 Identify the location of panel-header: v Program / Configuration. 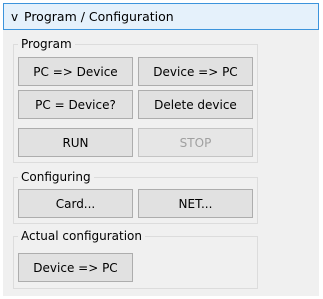
(161, 16).